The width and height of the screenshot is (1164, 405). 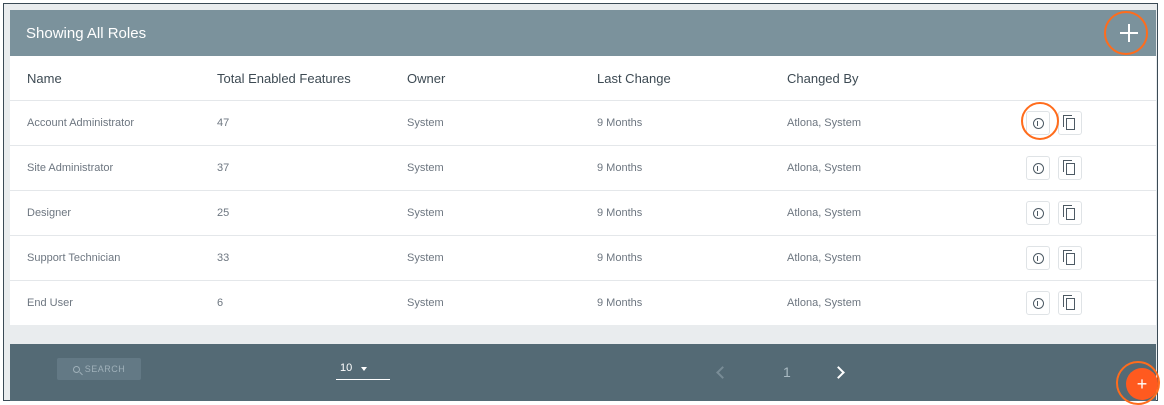 I want to click on search-button: SEARCH, so click(x=99, y=369).